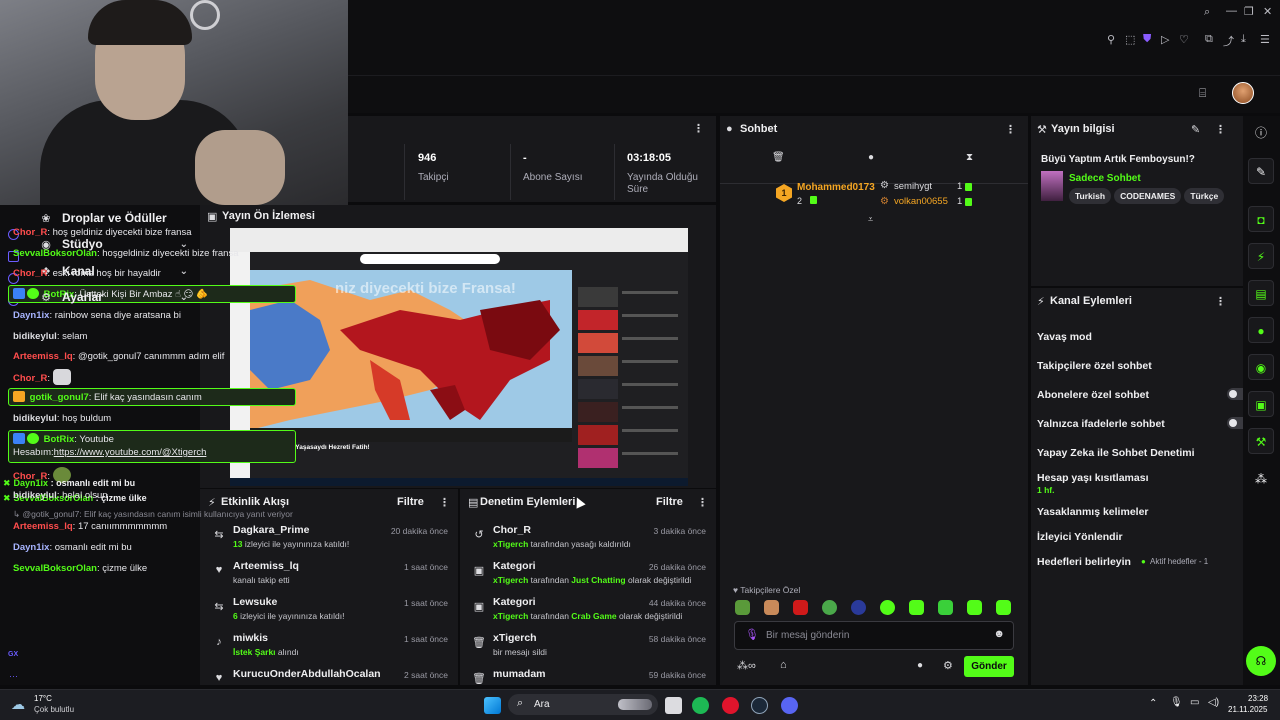 This screenshot has width=1280, height=720. What do you see at coordinates (746, 665) in the screenshot?
I see `points-icon: ⁂∞` at bounding box center [746, 665].